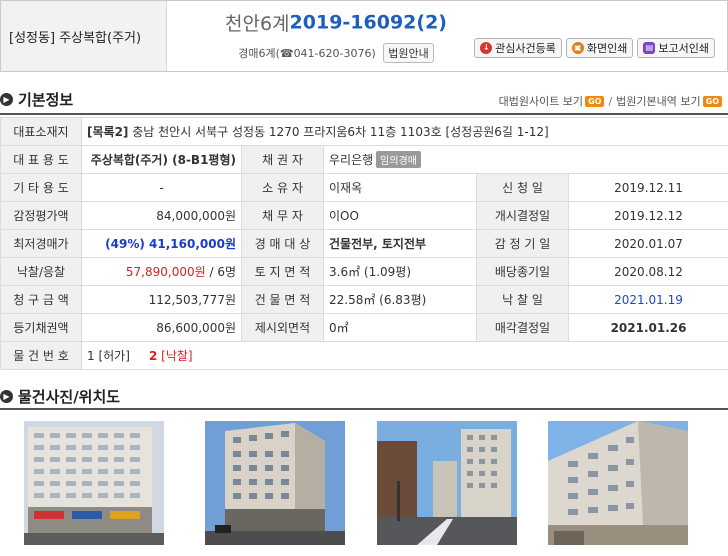 This screenshot has width=728, height=556. What do you see at coordinates (282, 187) in the screenshot?
I see `cell-label: 소 유 자` at bounding box center [282, 187].